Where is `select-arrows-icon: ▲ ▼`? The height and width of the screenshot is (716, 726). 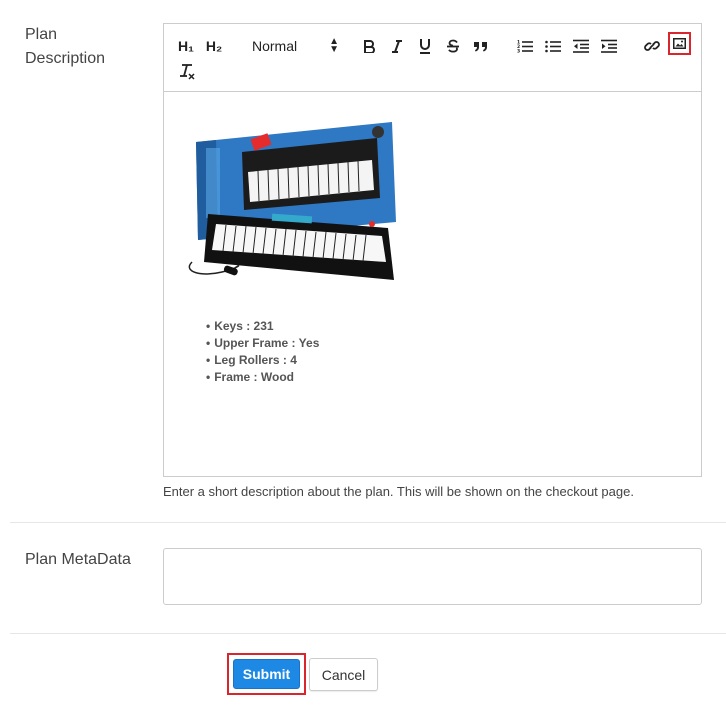
select-arrows-icon: ▲ ▼ is located at coordinates (334, 45).